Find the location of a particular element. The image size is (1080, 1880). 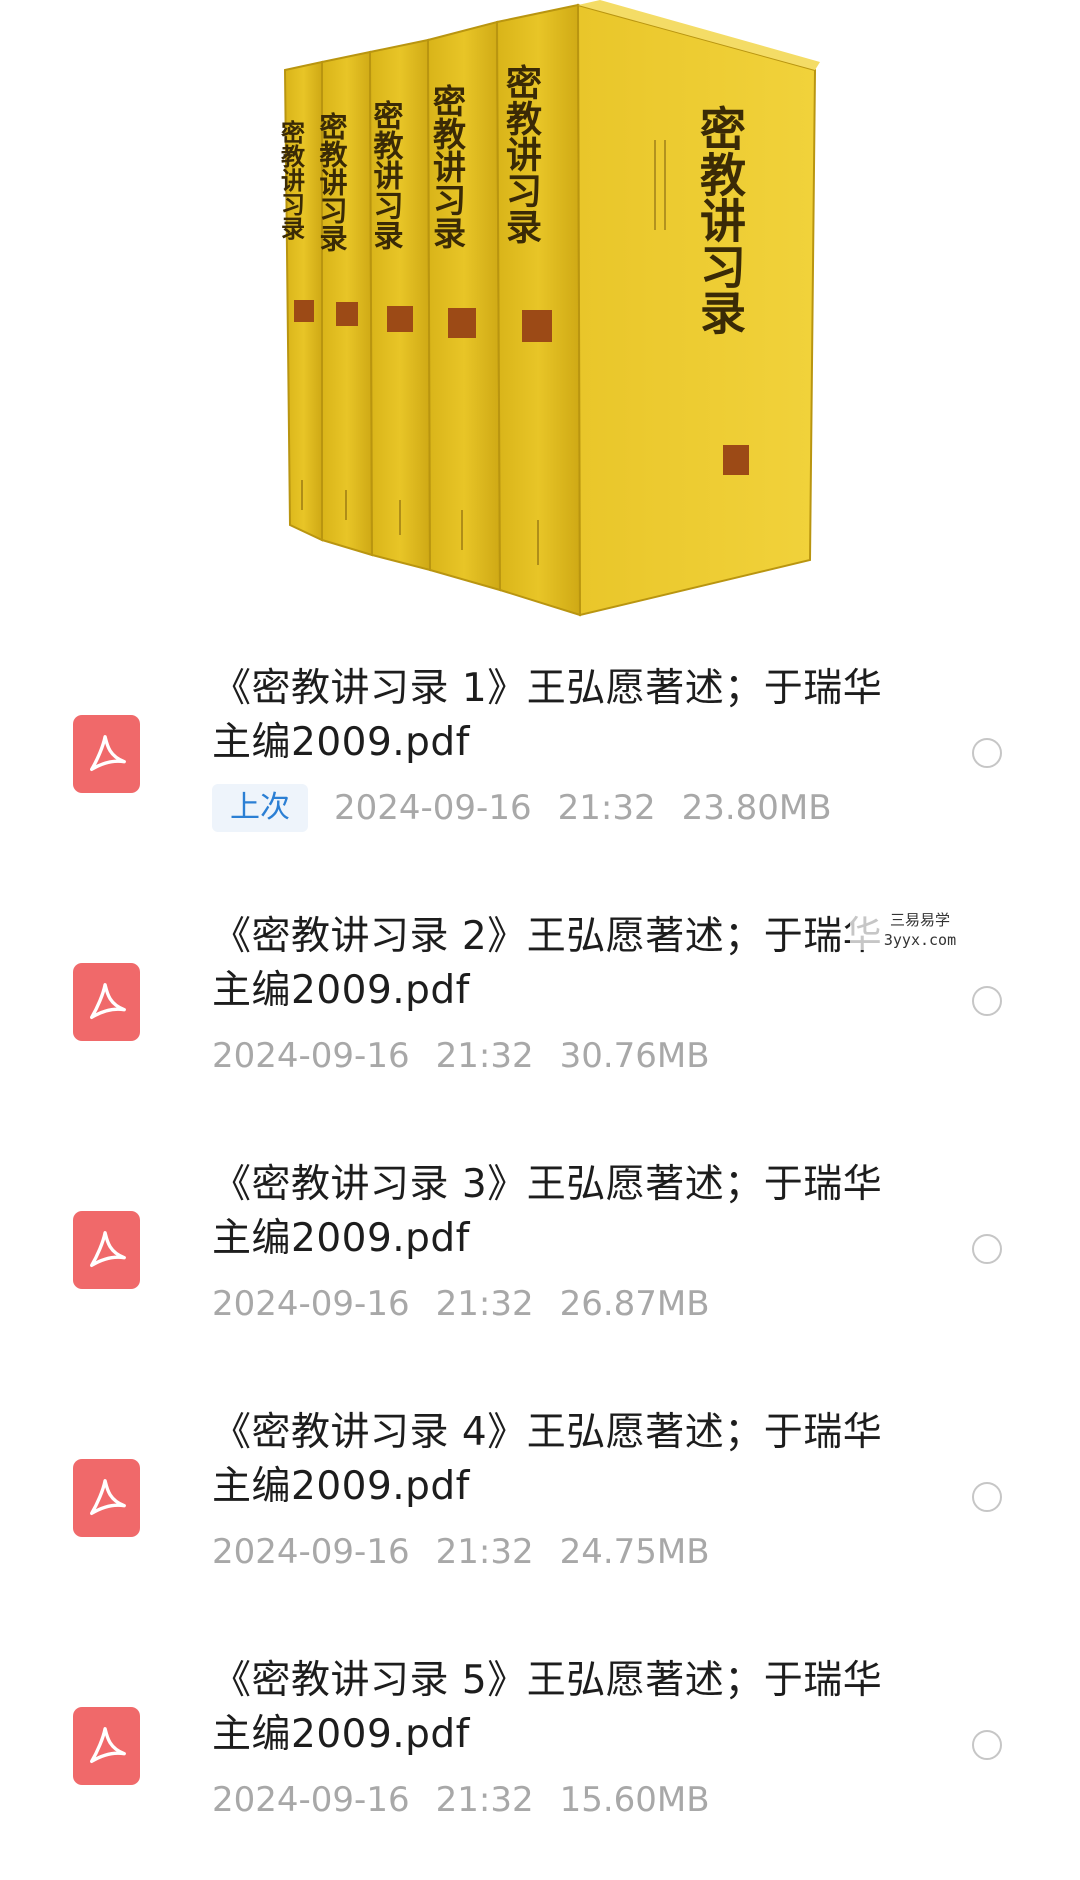

file-meta: 2024-09-16 21:32 26.87MB is located at coordinates (474, 1304).